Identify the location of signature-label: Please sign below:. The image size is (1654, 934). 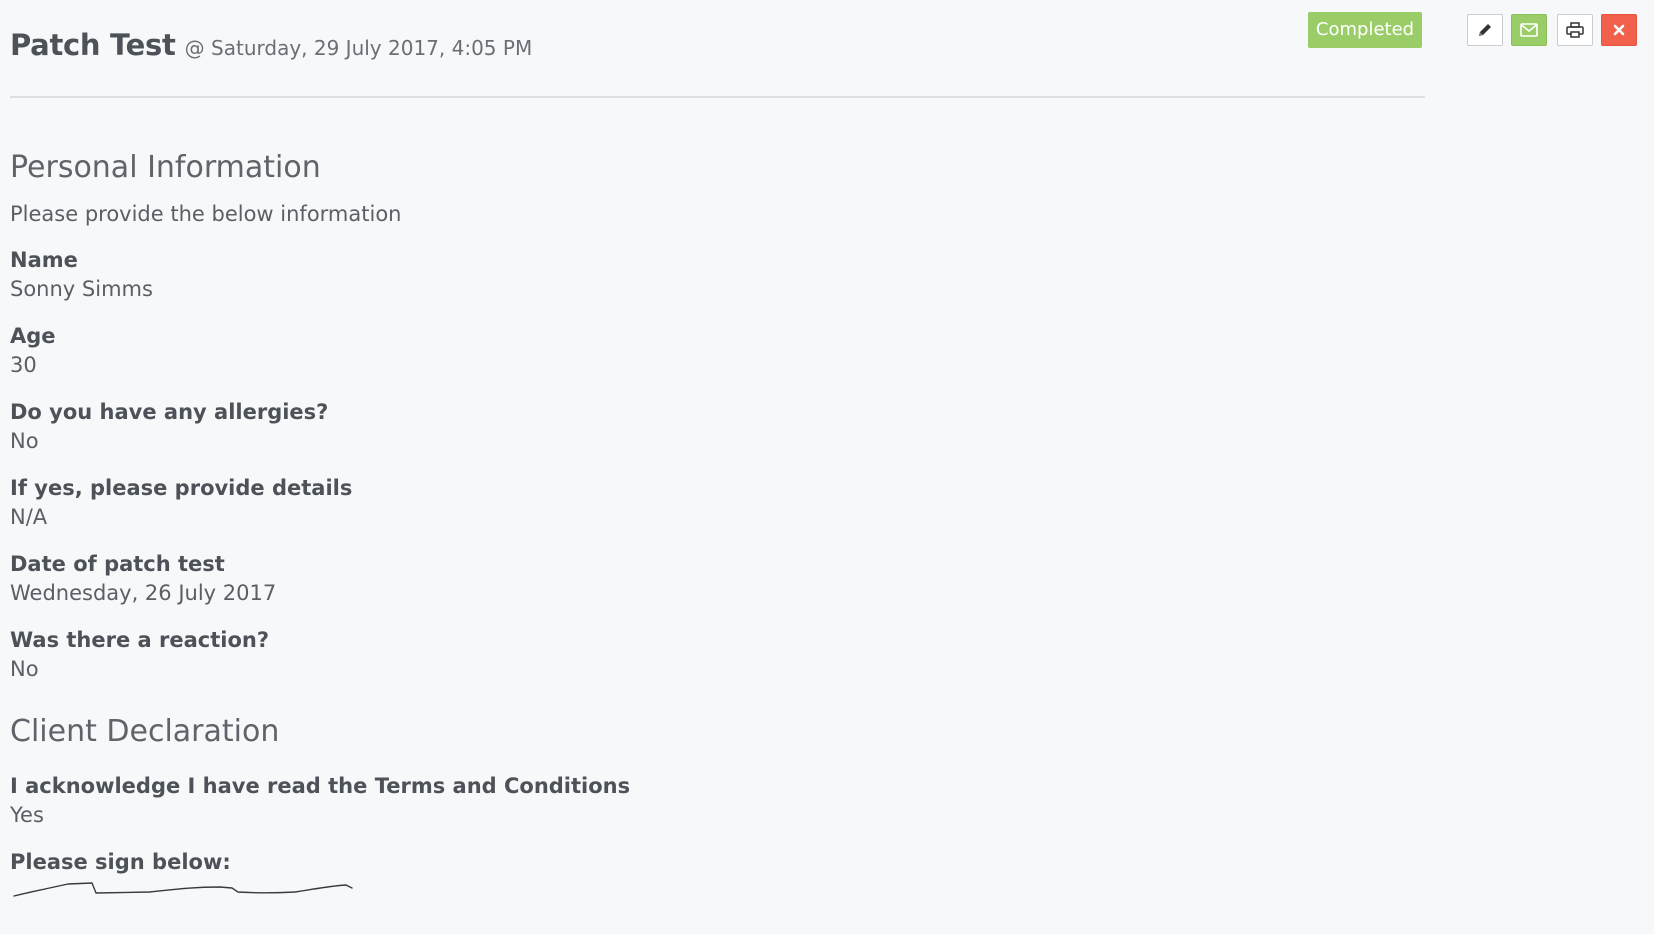
(120, 862).